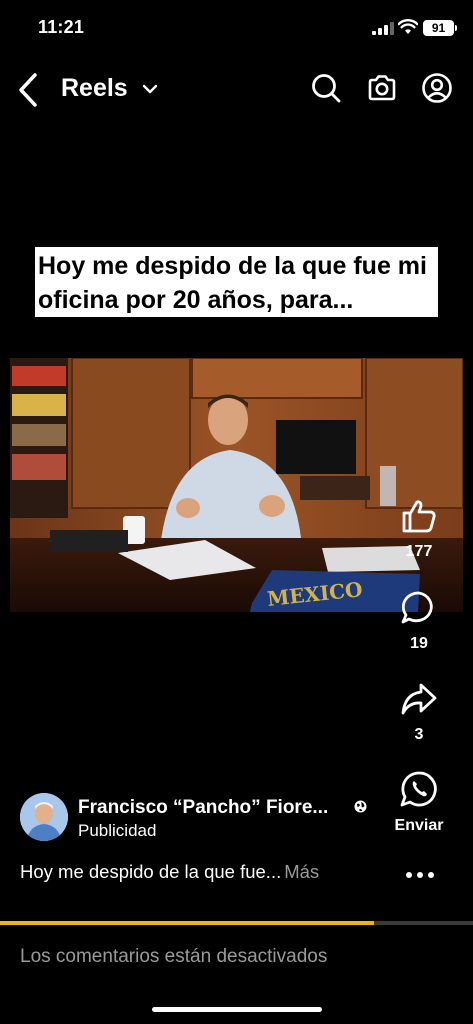 Image resolution: width=473 pixels, height=1024 pixels. What do you see at coordinates (419, 643) in the screenshot?
I see `comment-count: 19` at bounding box center [419, 643].